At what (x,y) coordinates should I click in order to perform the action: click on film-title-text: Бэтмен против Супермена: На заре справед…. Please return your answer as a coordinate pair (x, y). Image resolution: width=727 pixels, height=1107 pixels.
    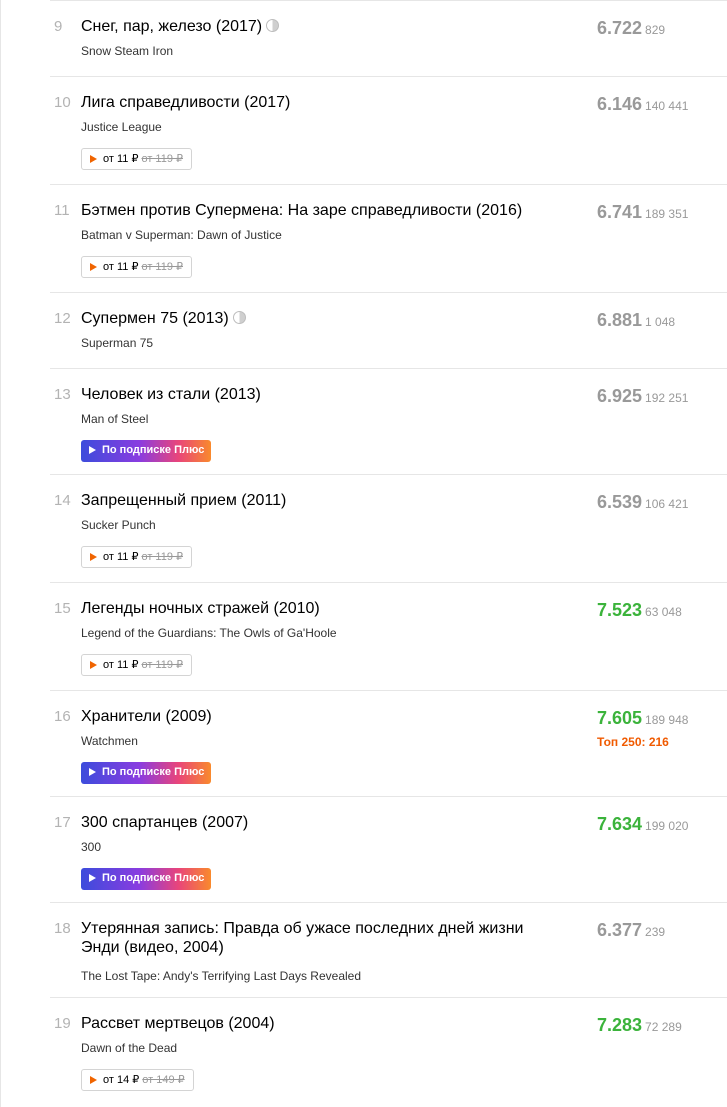
    Looking at the image, I should click on (301, 210).